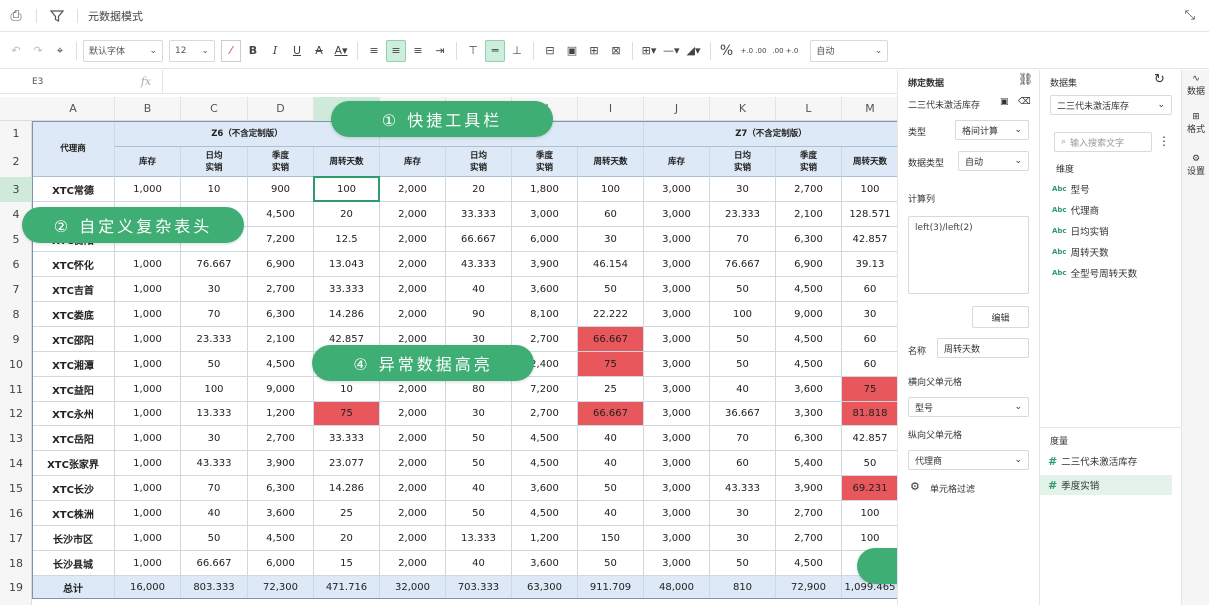  What do you see at coordinates (545, 189) in the screenshot?
I see `data-cell: 1,800` at bounding box center [545, 189].